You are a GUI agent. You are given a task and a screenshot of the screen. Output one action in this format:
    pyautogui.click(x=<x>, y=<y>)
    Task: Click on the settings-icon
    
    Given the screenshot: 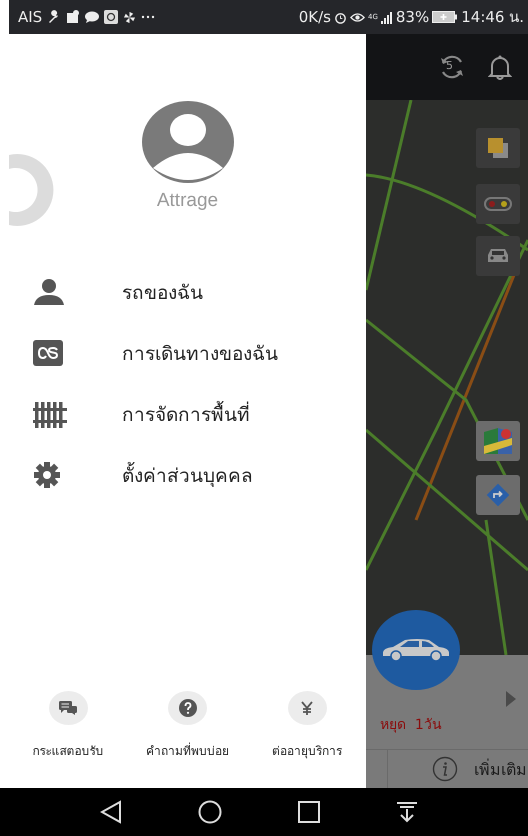 What is the action you would take?
    pyautogui.click(x=47, y=475)
    